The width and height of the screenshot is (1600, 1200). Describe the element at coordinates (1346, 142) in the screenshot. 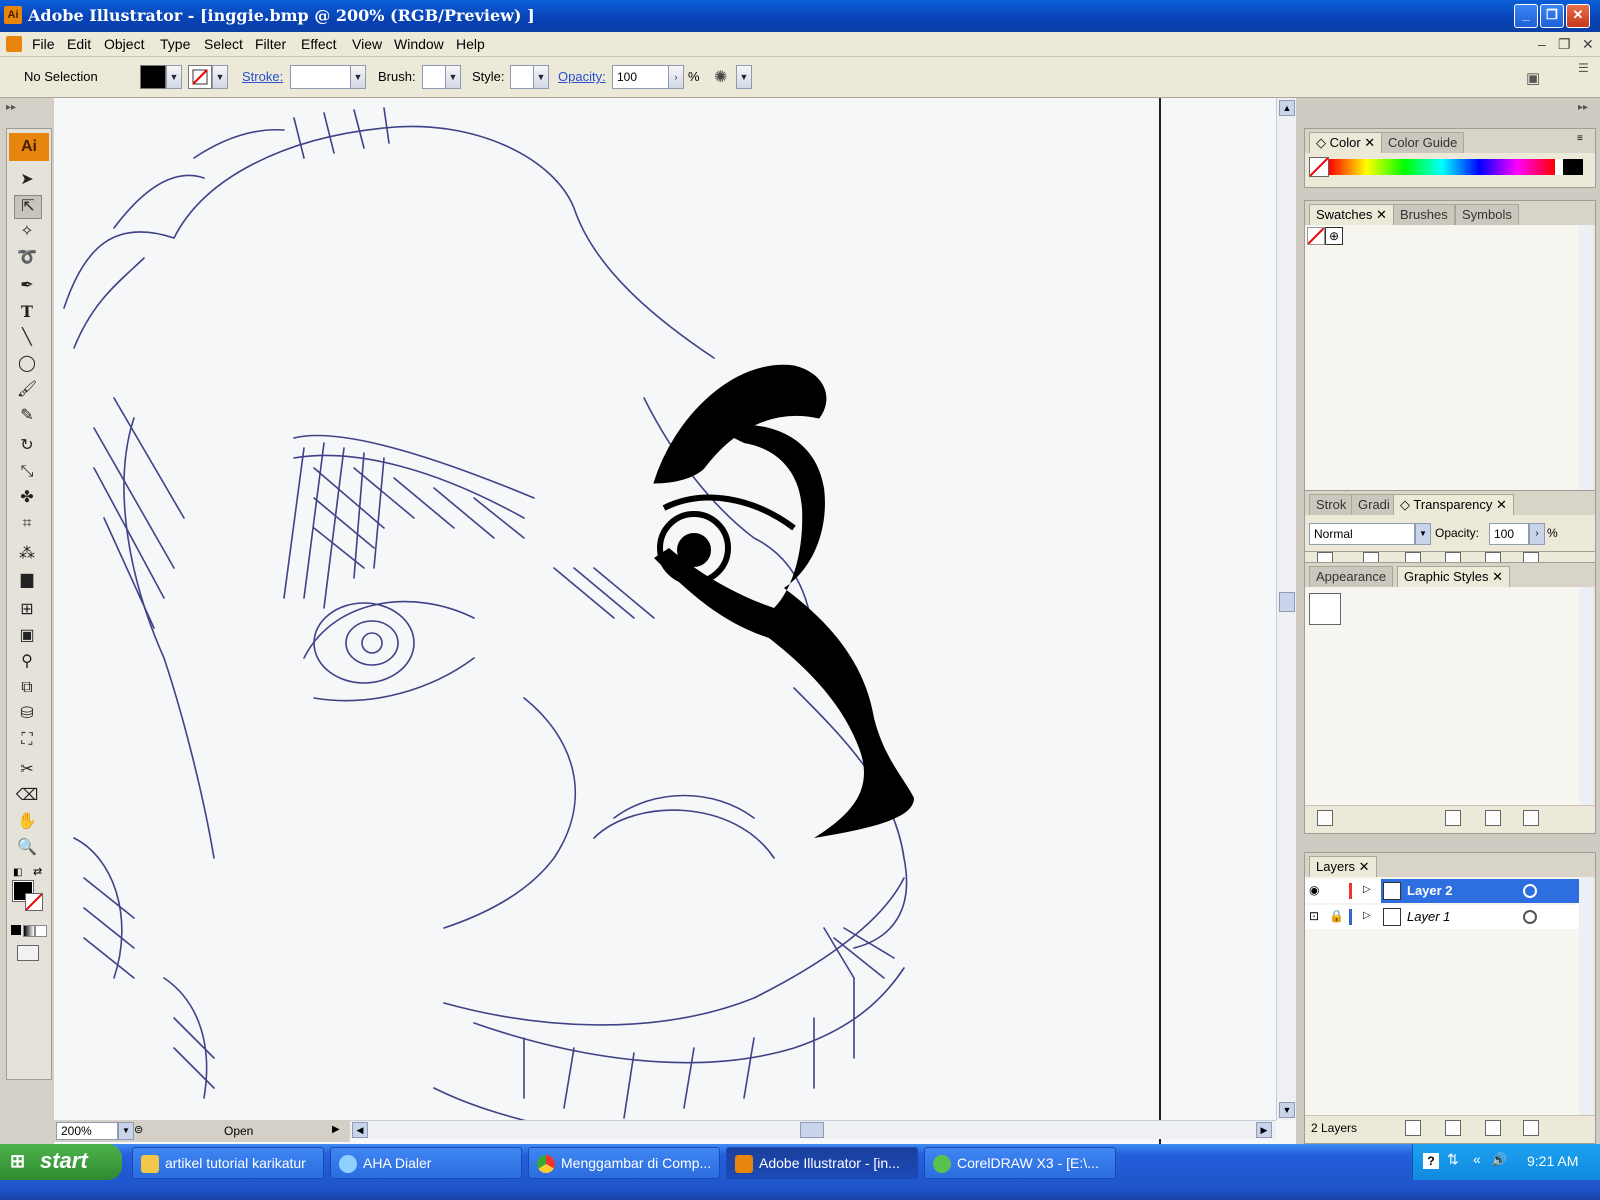

I see `tab-color: ◇ Color ✕` at that location.